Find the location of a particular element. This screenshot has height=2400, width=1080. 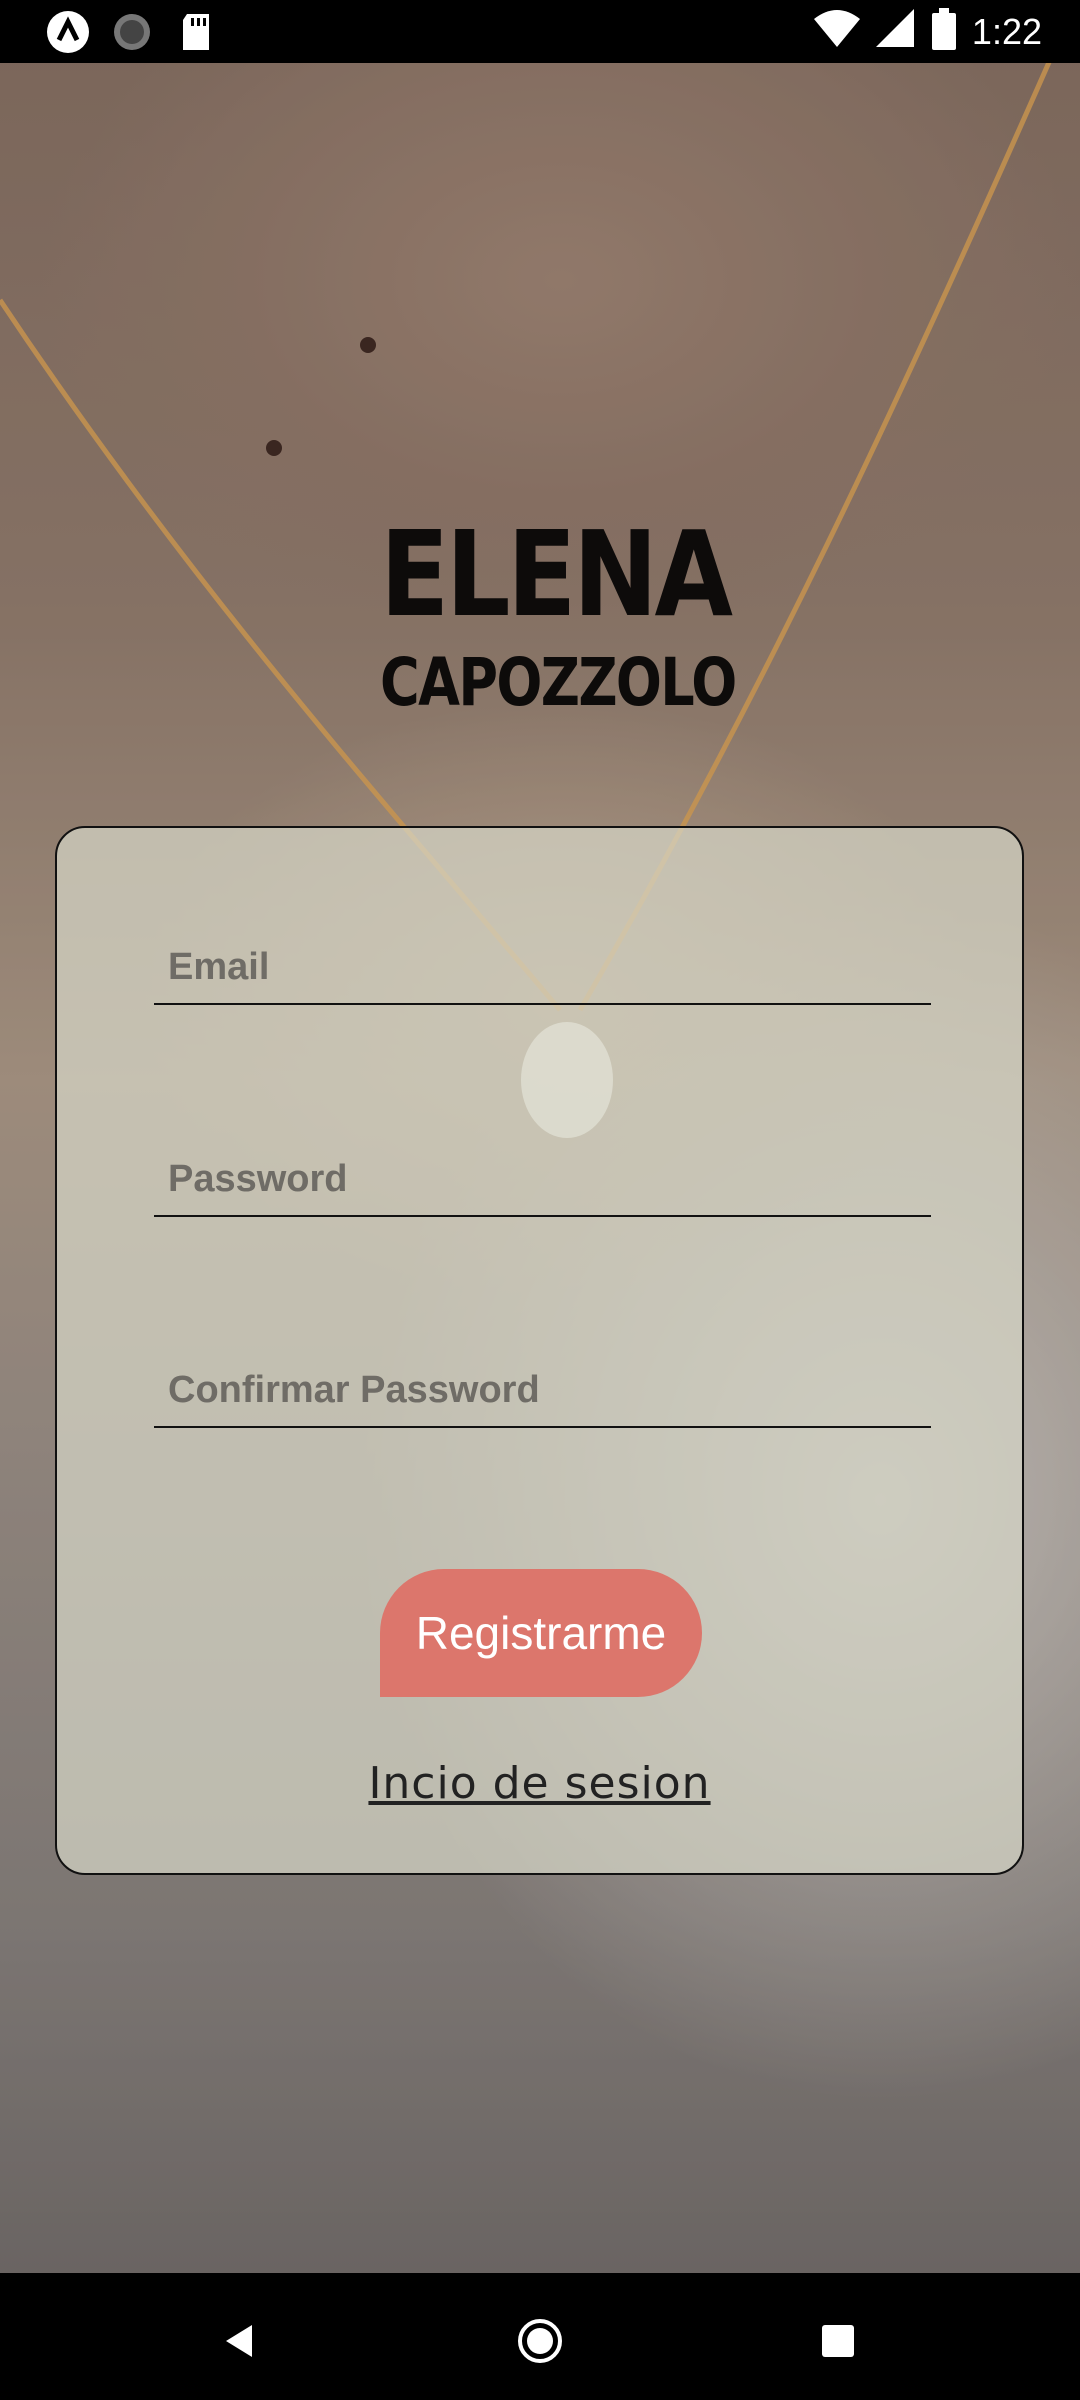

loading-icon is located at coordinates (132, 32).